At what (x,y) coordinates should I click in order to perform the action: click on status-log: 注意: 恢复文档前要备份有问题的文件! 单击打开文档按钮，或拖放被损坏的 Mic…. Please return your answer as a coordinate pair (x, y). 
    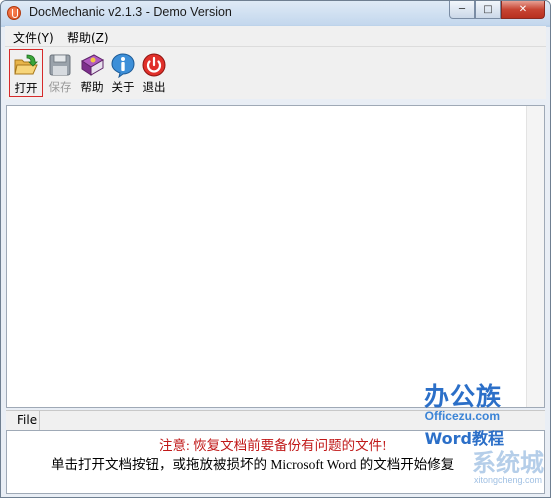
    Looking at the image, I should click on (275, 462).